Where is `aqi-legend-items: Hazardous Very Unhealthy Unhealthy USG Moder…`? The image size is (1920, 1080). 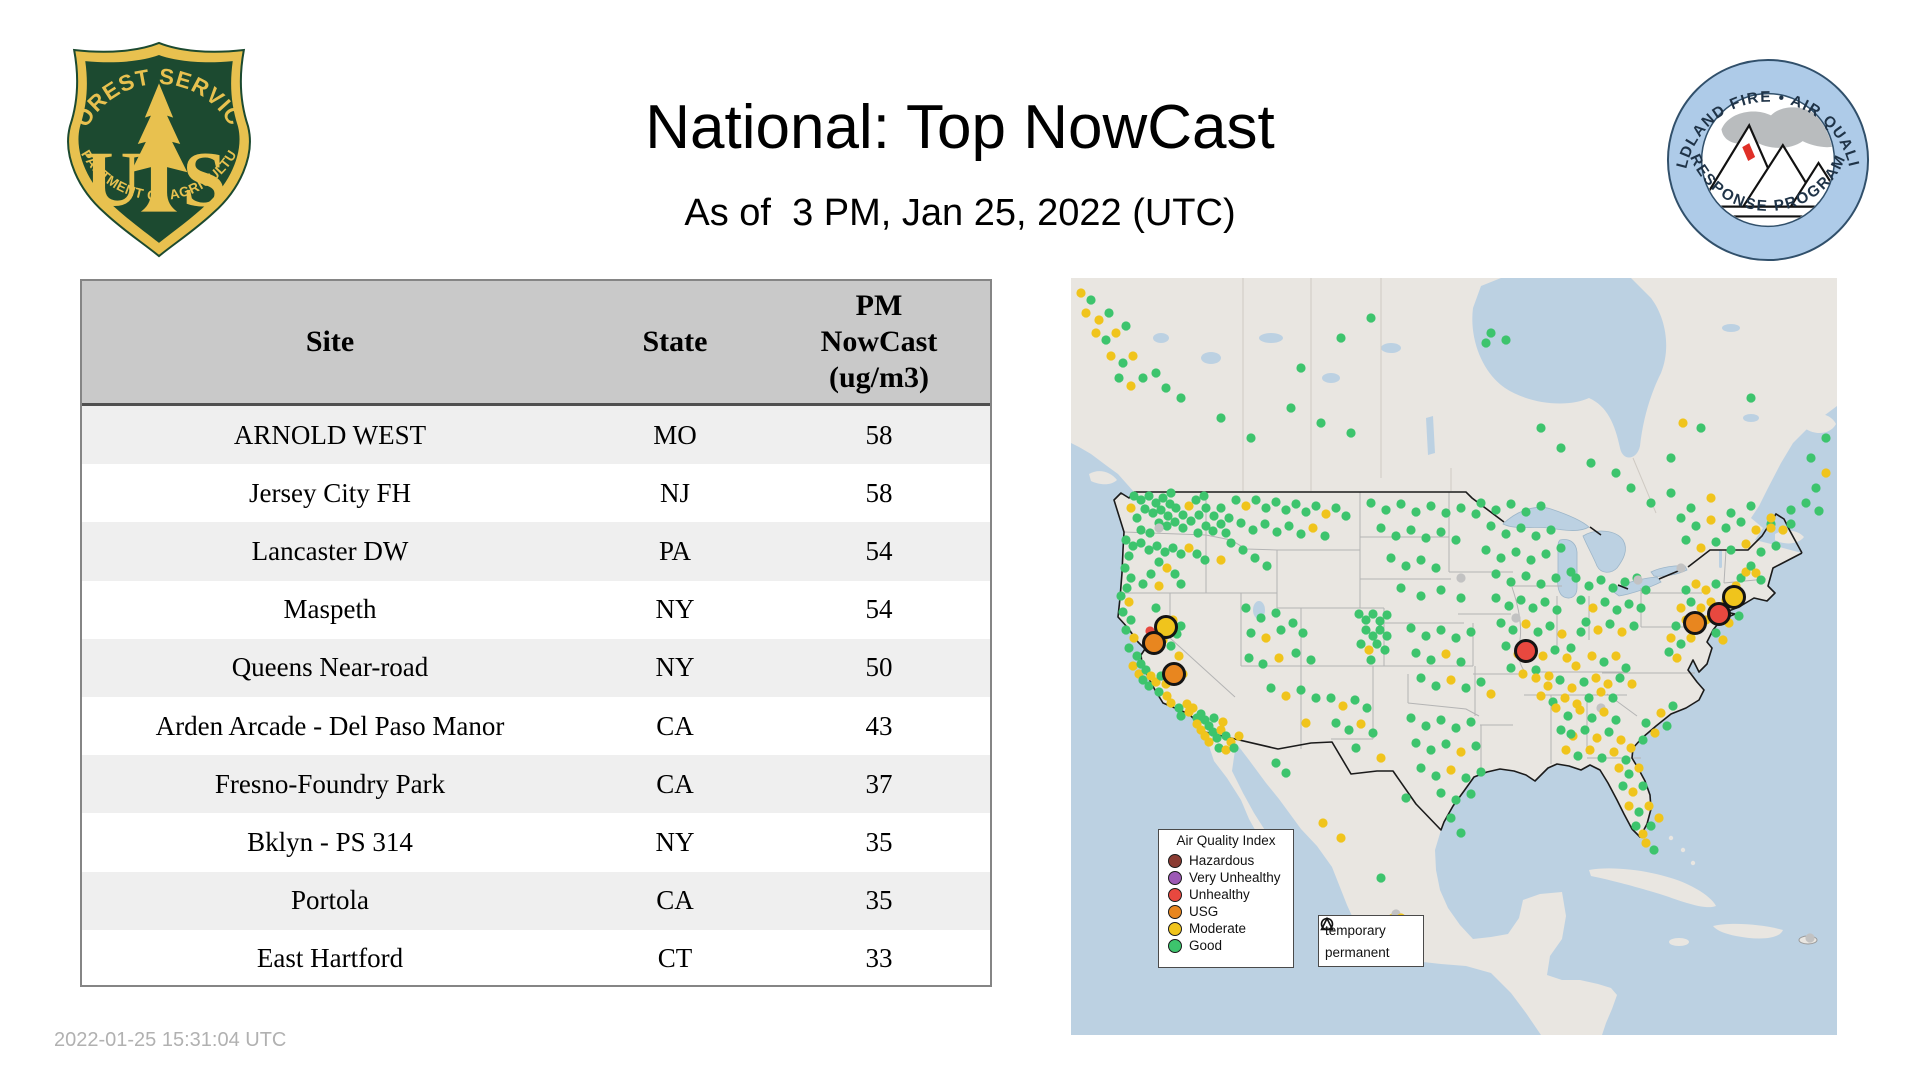
aqi-legend-items: Hazardous Very Unhealthy Unhealthy USG Moder… is located at coordinates (1226, 903).